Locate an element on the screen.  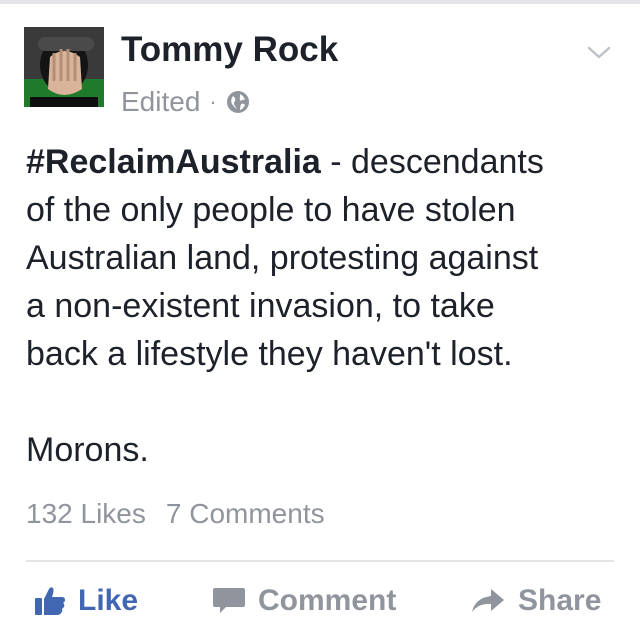
comment-label: Comment is located at coordinates (327, 600).